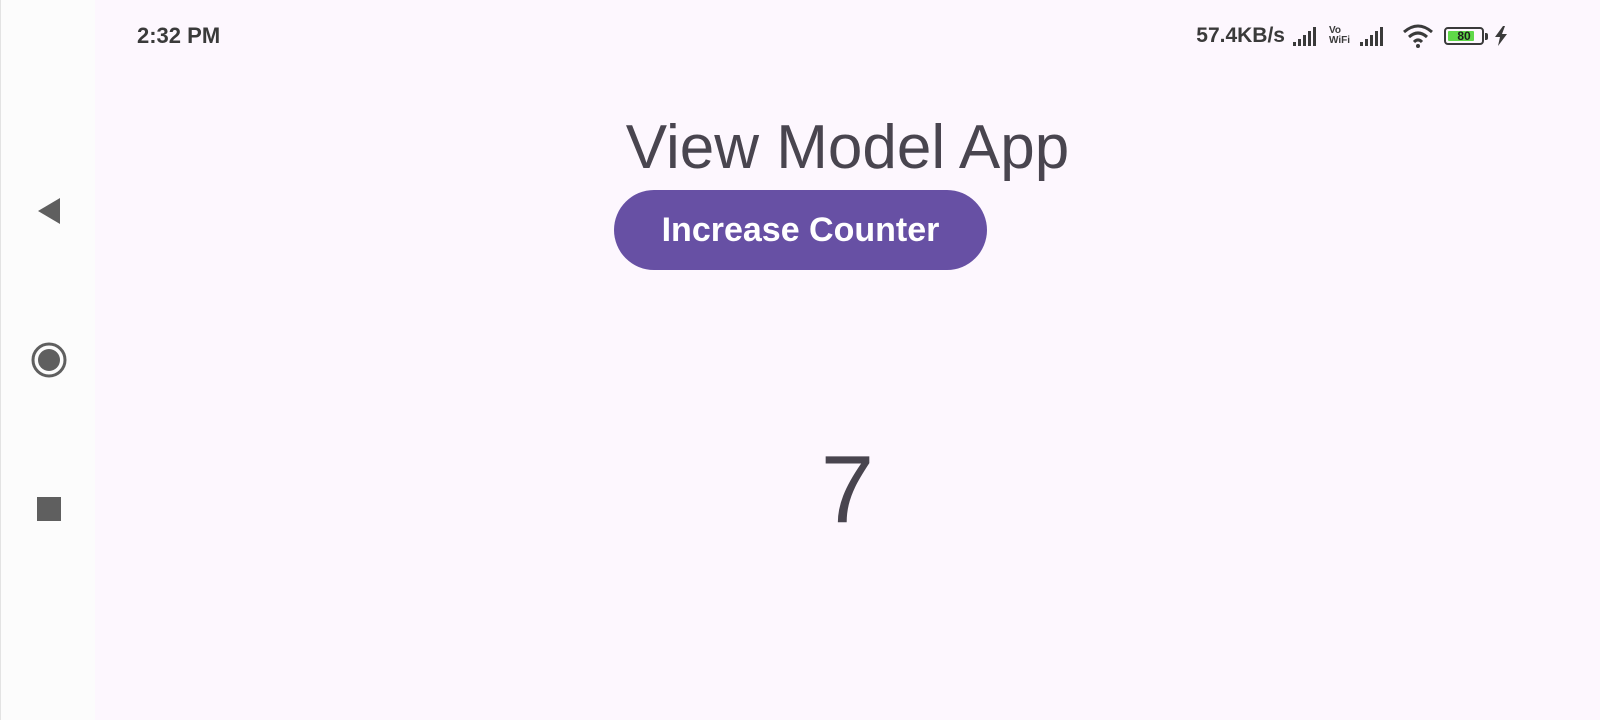  I want to click on recents-button, so click(49, 509).